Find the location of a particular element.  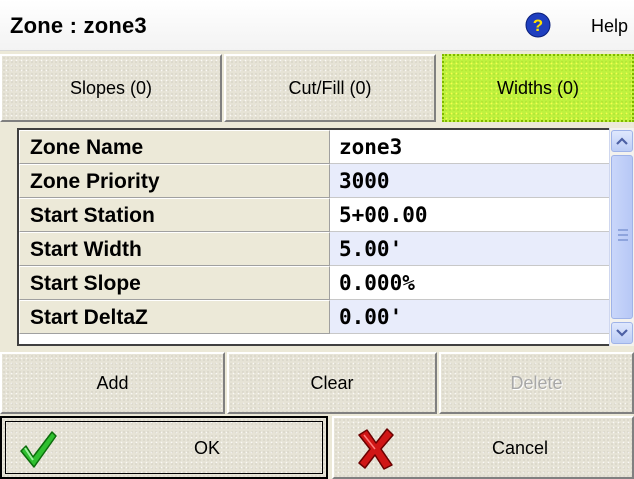

delete-button-label: Delete is located at coordinates (536, 382).